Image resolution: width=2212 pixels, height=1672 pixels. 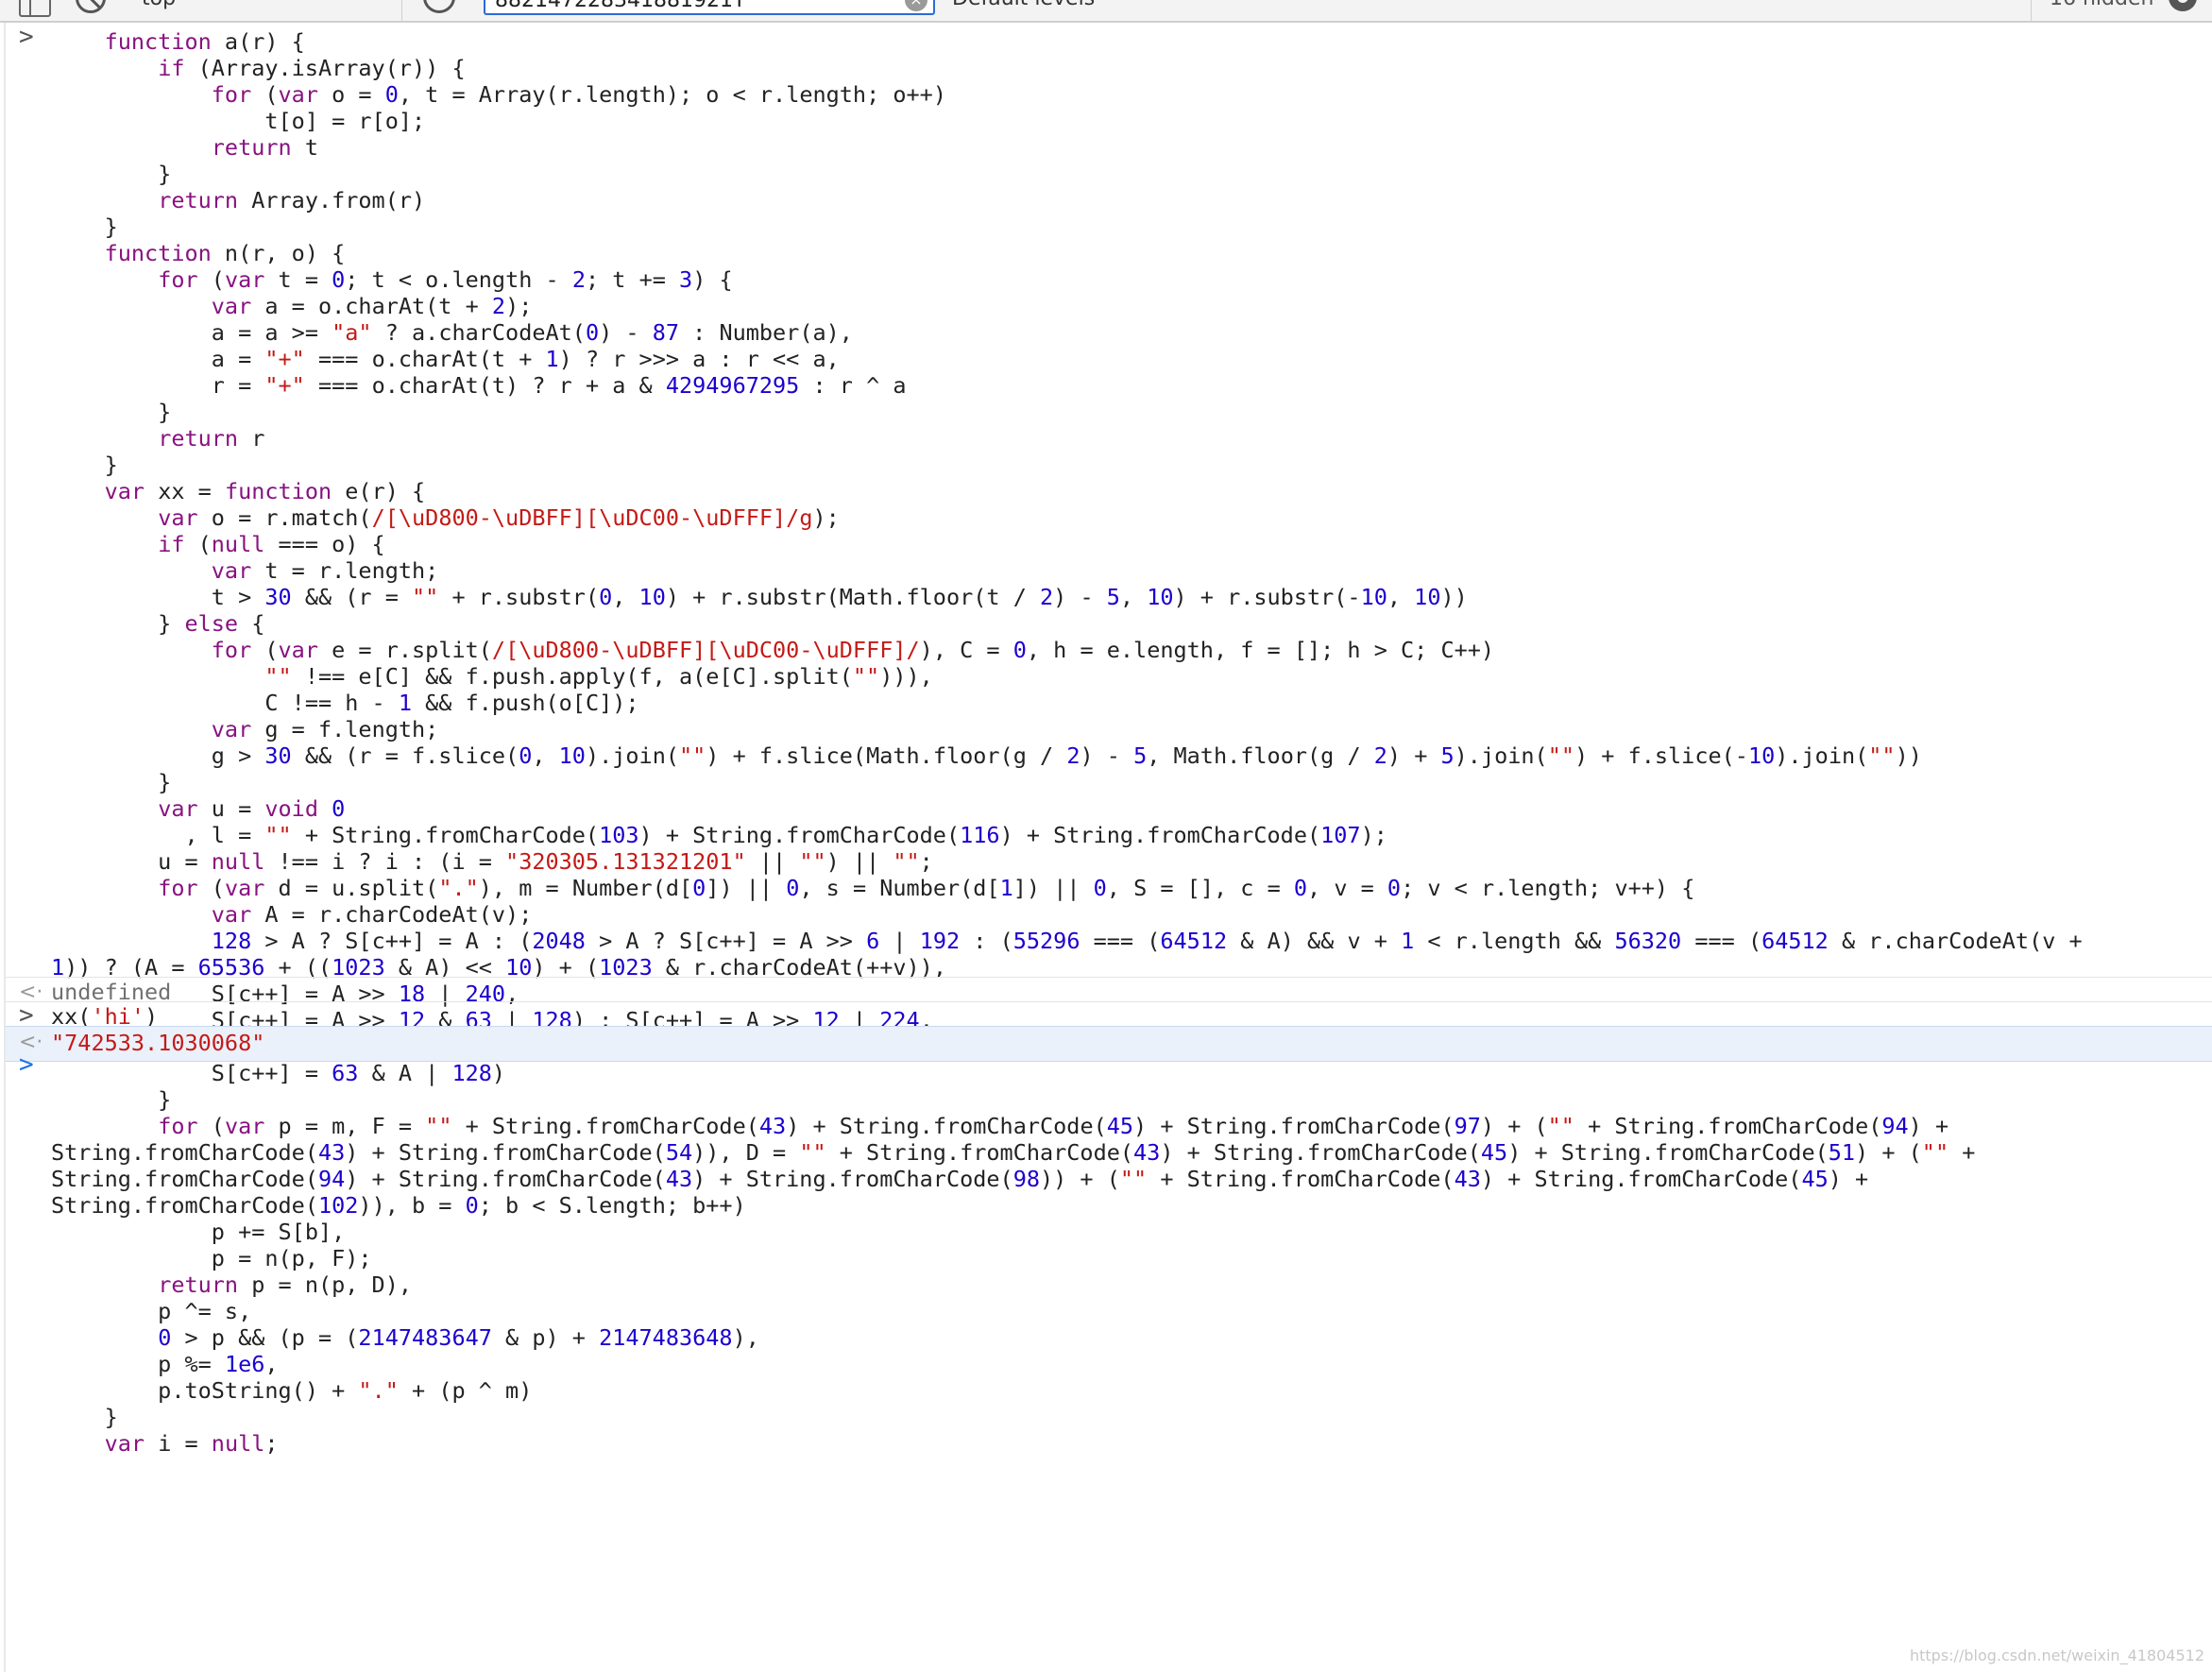 I want to click on code-line: p += S[b],, so click(x=198, y=1232).